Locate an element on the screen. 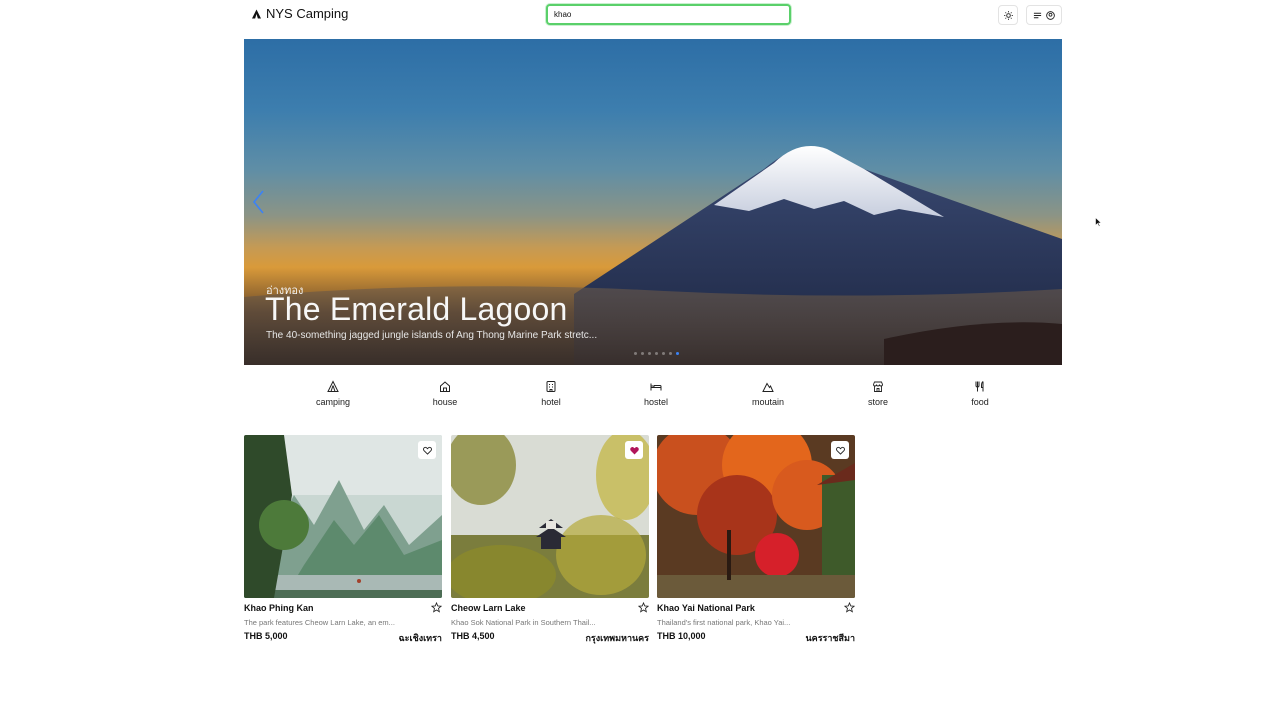 Image resolution: width=1280 pixels, height=720 pixels. hotel-icon is located at coordinates (551, 386).